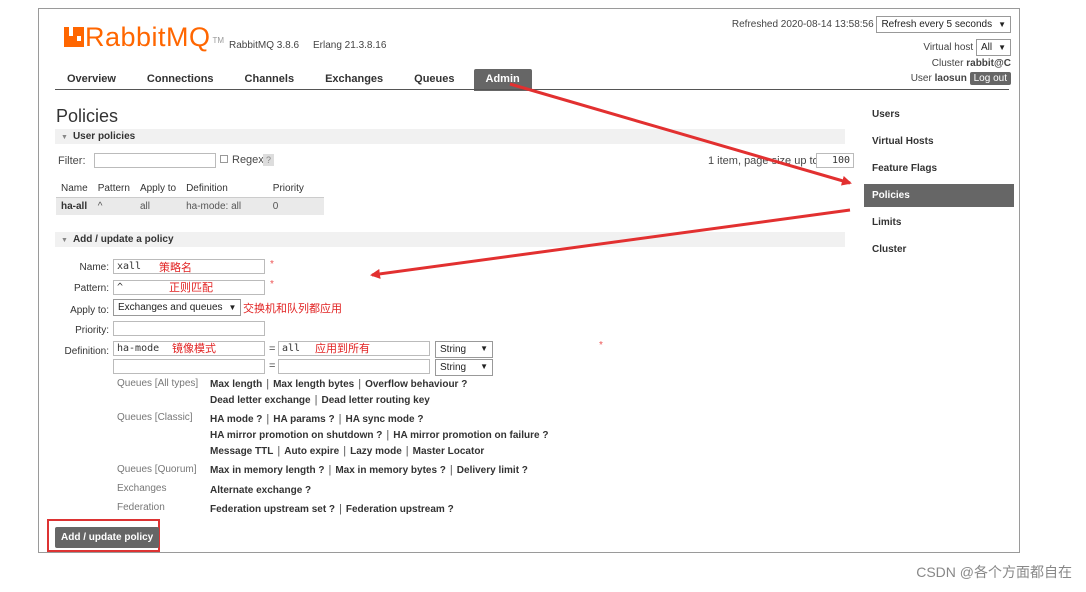  I want to click on watermark: CSDN @各个方面都自在, so click(994, 572).